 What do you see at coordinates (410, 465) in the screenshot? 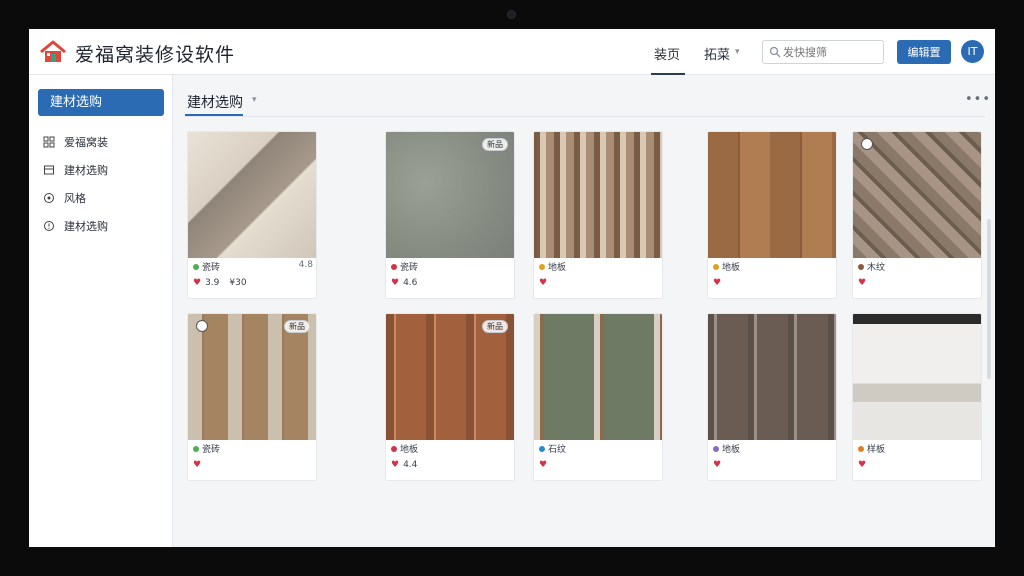
I see `card-likes: 4.4` at bounding box center [410, 465].